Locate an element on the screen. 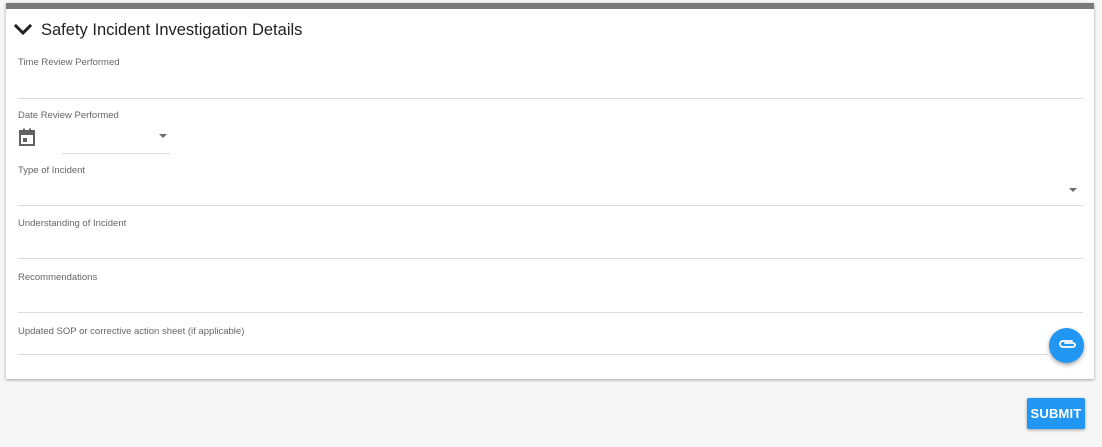  recommendations-underline is located at coordinates (550, 312).